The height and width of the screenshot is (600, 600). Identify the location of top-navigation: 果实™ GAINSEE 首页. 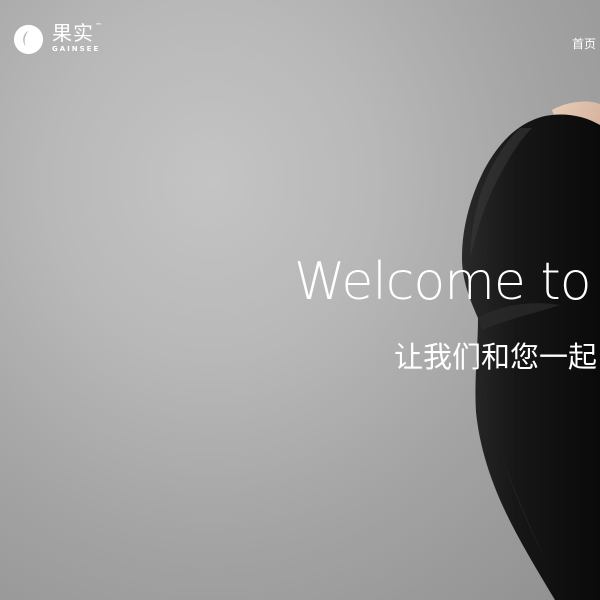
(300, 38).